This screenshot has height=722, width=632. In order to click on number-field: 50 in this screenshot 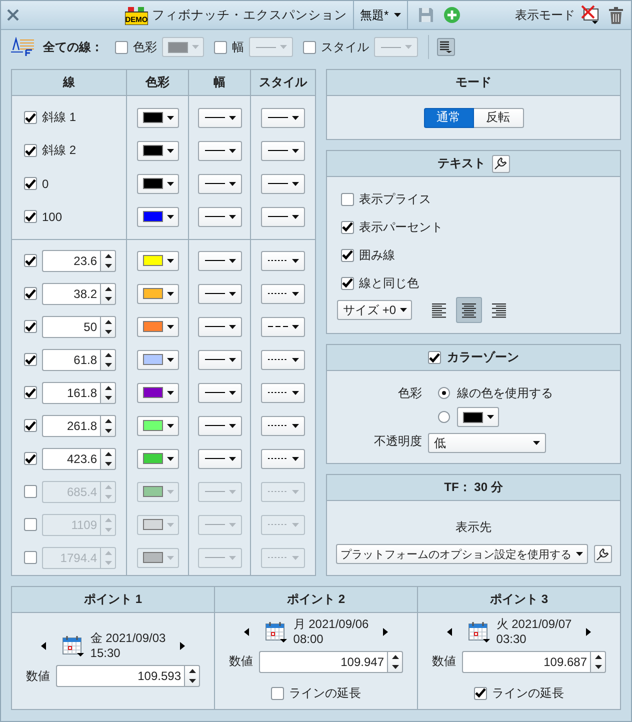, I will do `click(71, 327)`.